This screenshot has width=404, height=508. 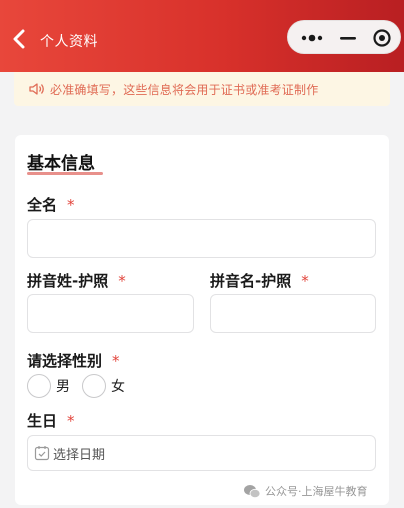 I want to click on gender-radio-female, so click(x=94, y=386).